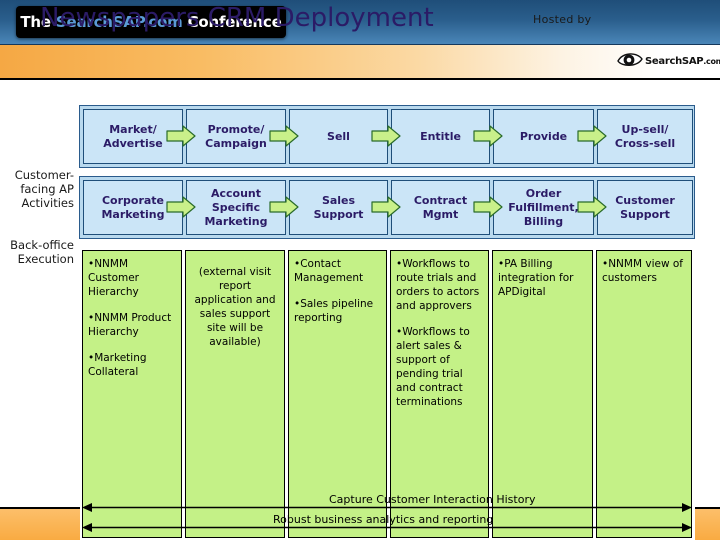 Image resolution: width=720 pixels, height=540 pixels. What do you see at coordinates (543, 136) in the screenshot?
I see `customer-facing-cell-label: Provide` at bounding box center [543, 136].